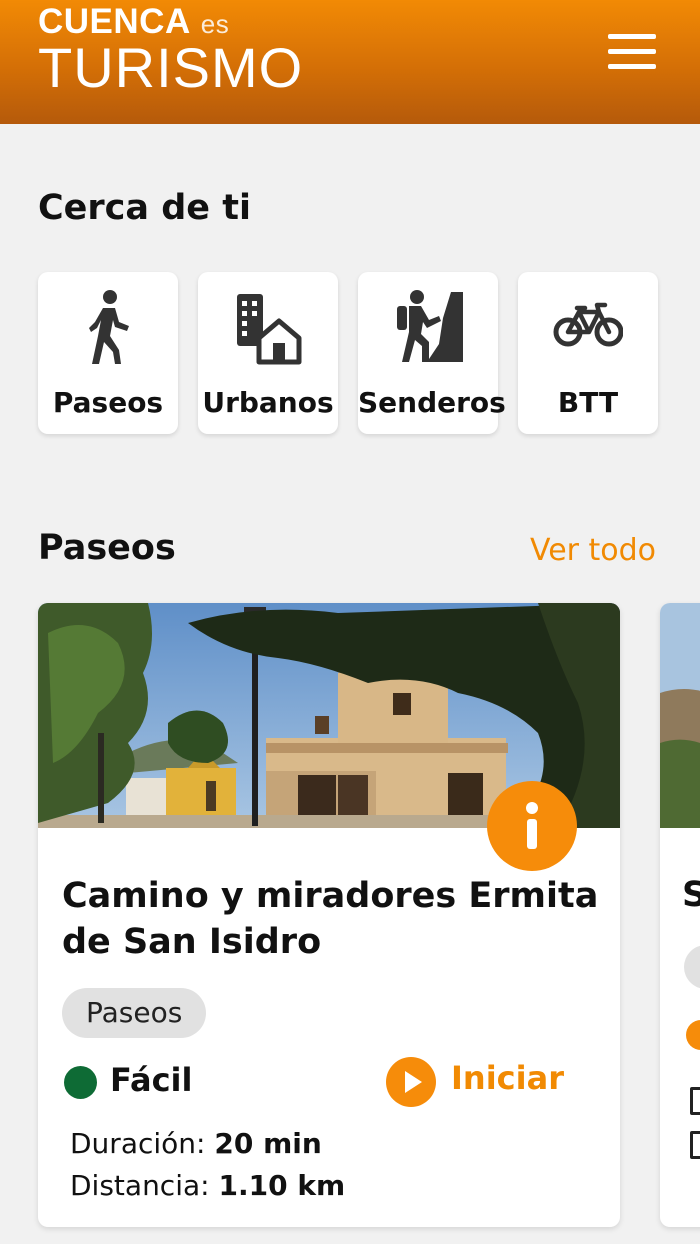 The image size is (700, 1244). Describe the element at coordinates (171, 67) in the screenshot. I see `logo-turismo: TURISMO` at that location.